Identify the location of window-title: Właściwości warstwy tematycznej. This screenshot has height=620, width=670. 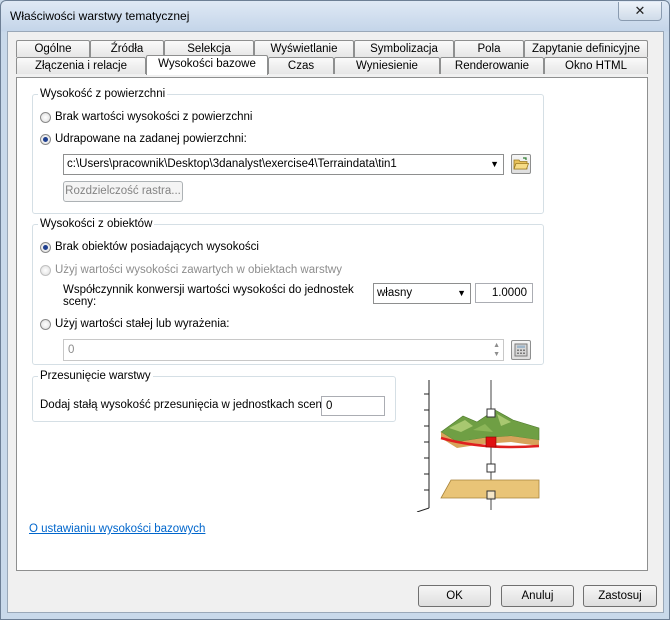
(100, 16).